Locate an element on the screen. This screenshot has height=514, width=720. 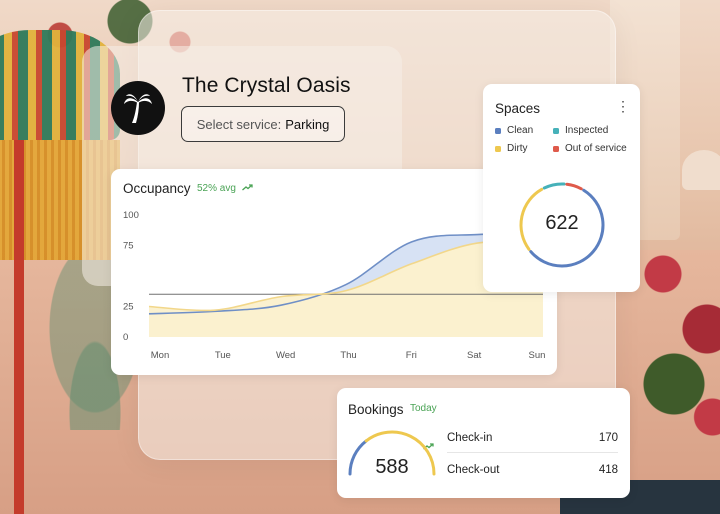
spaces-legend: Clean Inspected Dirty Out of service is located at coordinates (565, 139).